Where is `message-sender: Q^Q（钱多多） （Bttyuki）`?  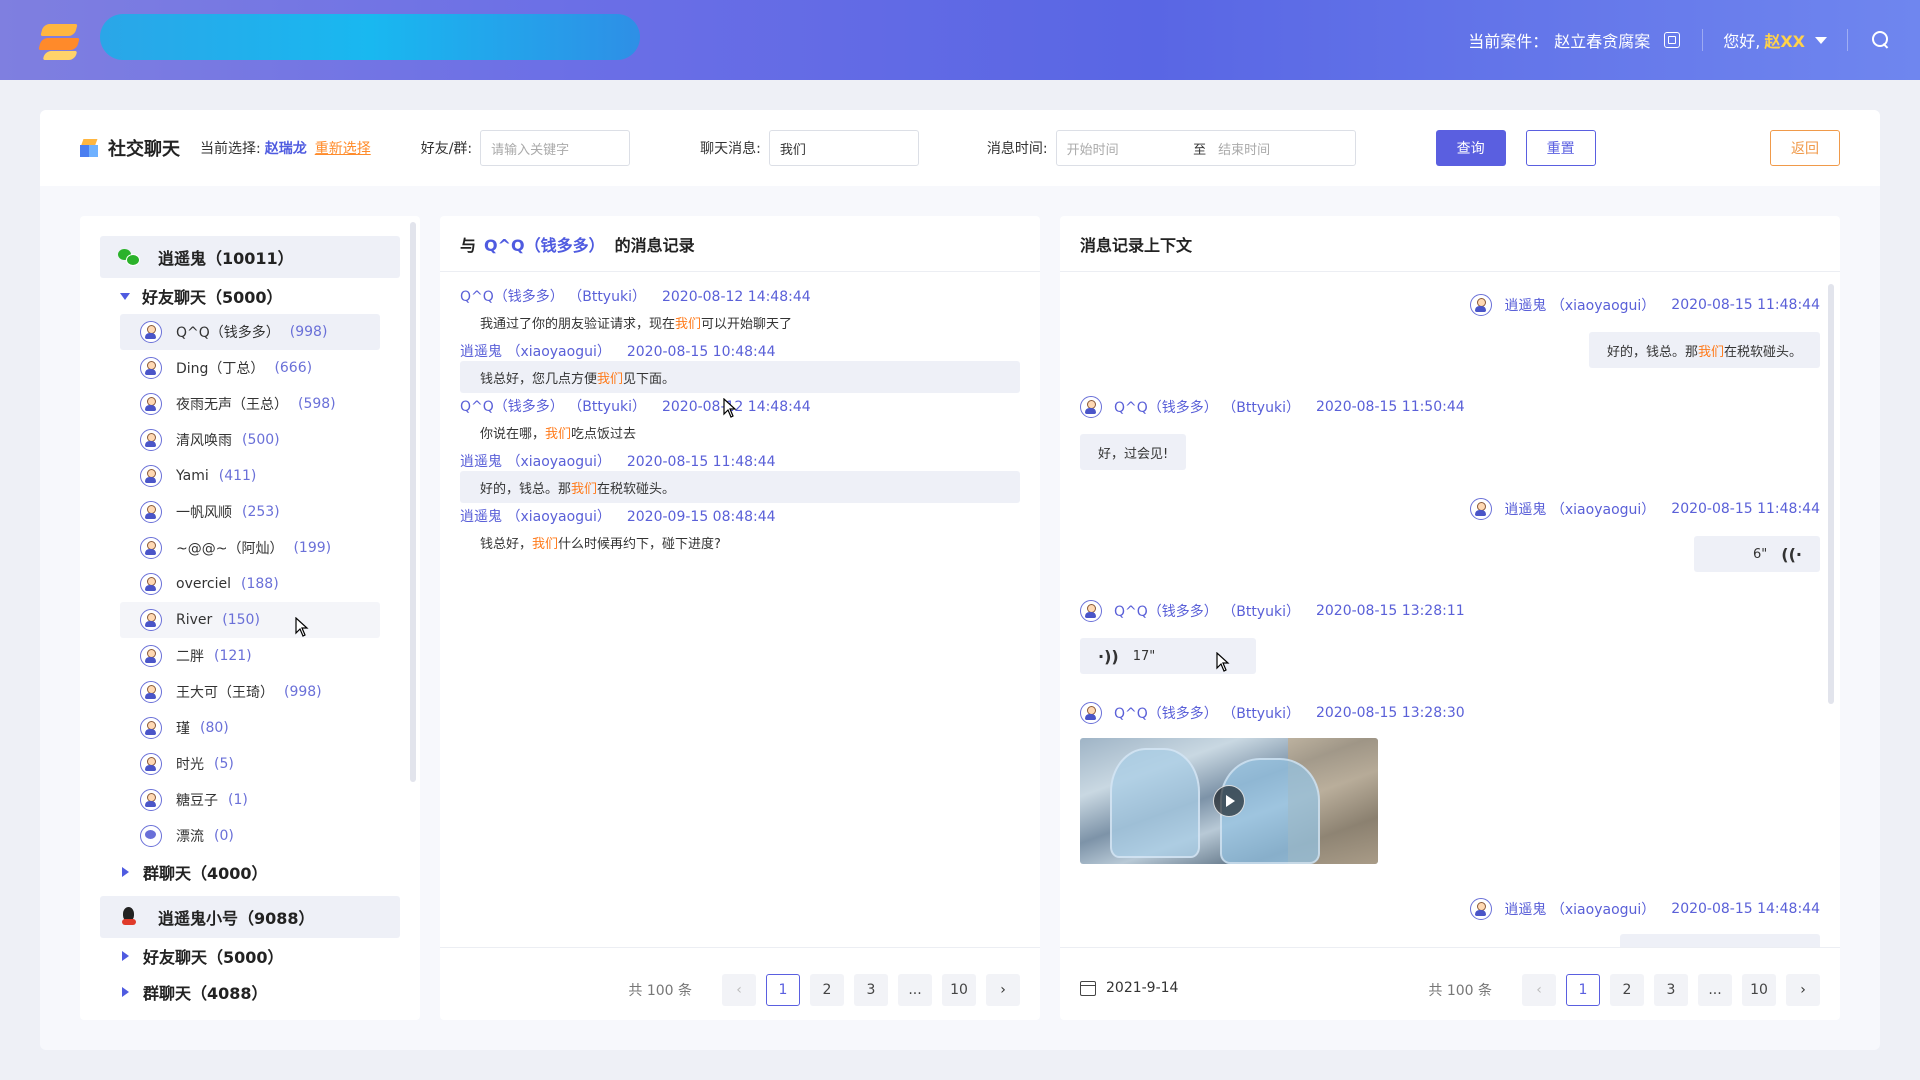
message-sender: Q^Q（钱多多） （Bttyuki） is located at coordinates (1207, 714).